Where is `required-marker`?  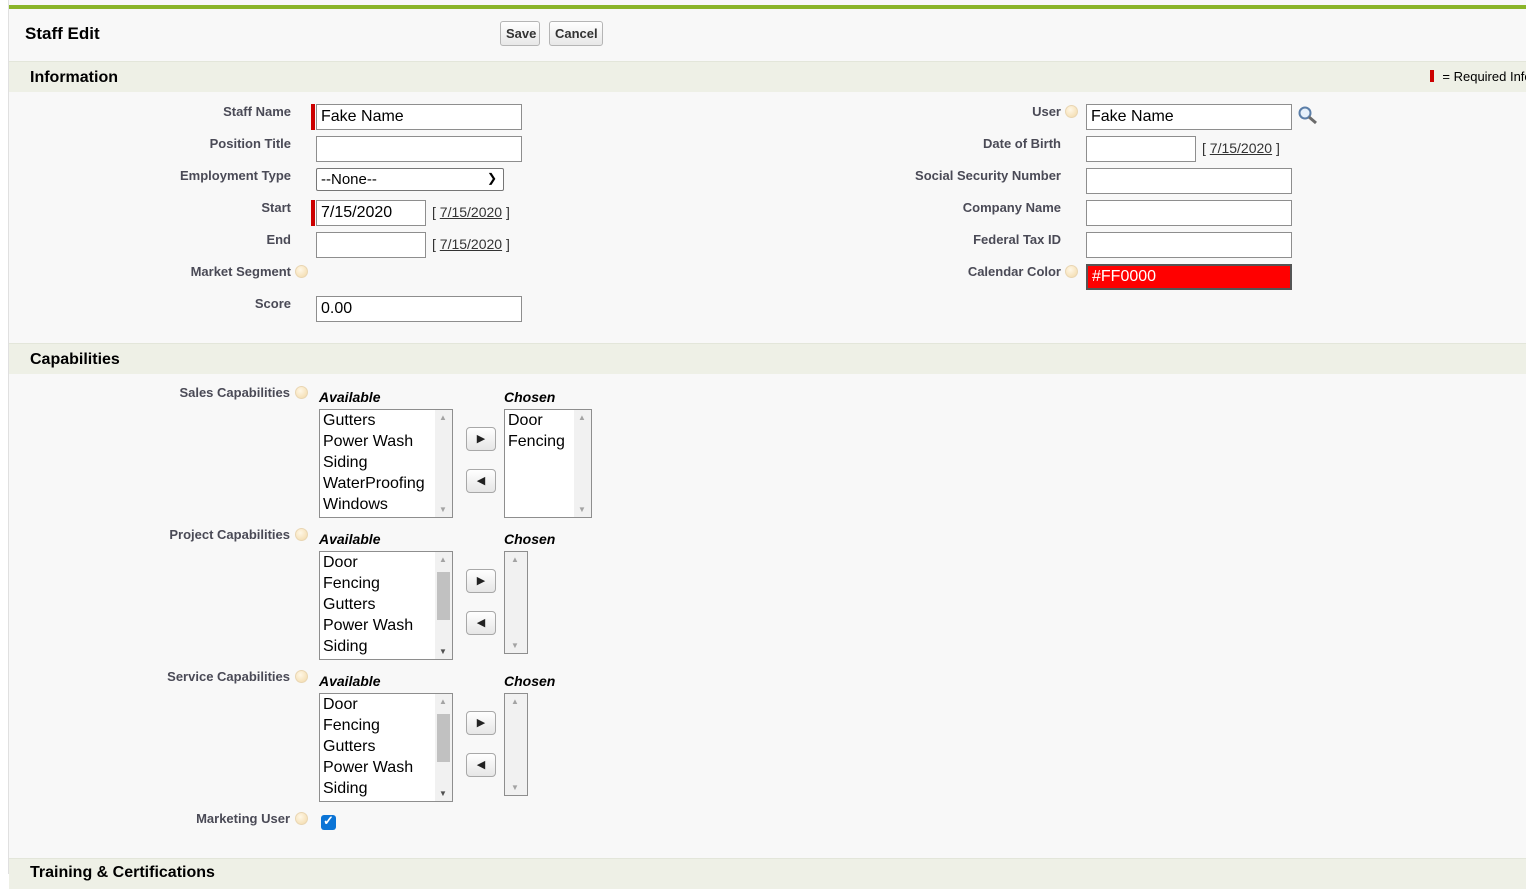 required-marker is located at coordinates (313, 213).